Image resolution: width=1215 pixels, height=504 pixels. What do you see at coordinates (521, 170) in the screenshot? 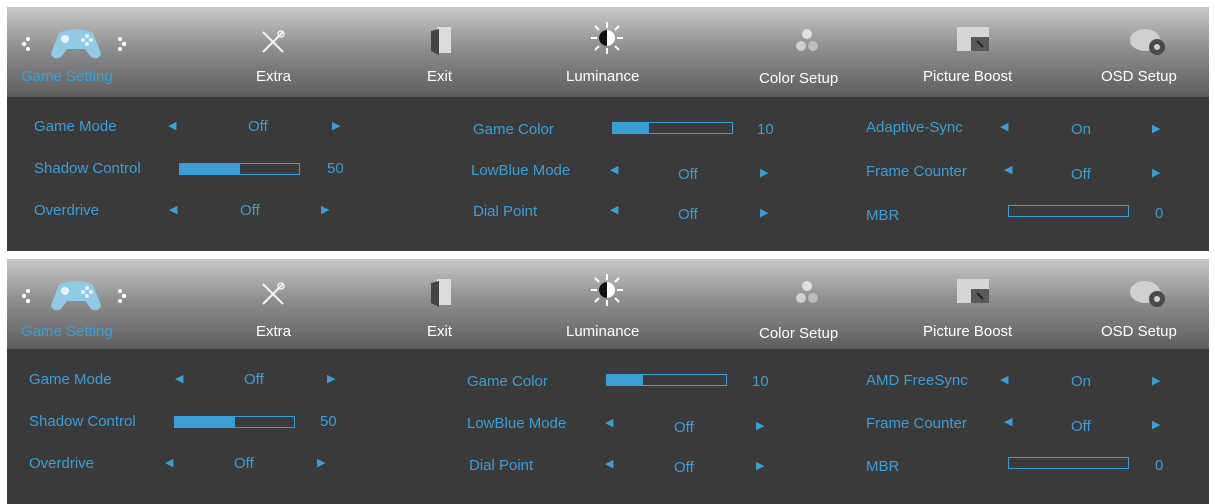
I see `setting-label: LowBlue Mode` at bounding box center [521, 170].